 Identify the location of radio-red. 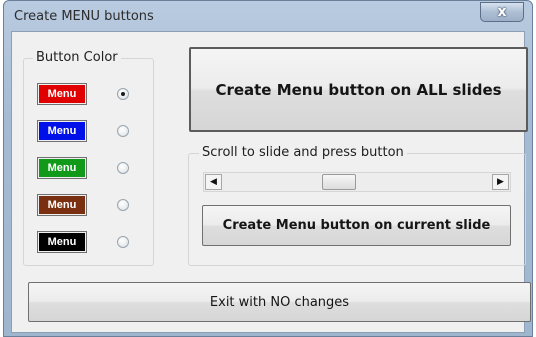
(123, 94).